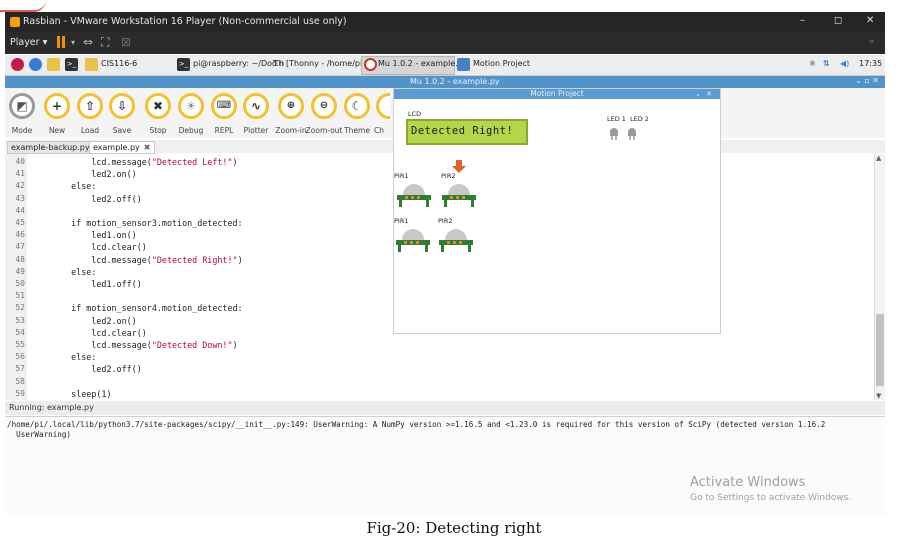 Image resolution: width=908 pixels, height=553 pixels. I want to click on line-number: 55, so click(20, 344).